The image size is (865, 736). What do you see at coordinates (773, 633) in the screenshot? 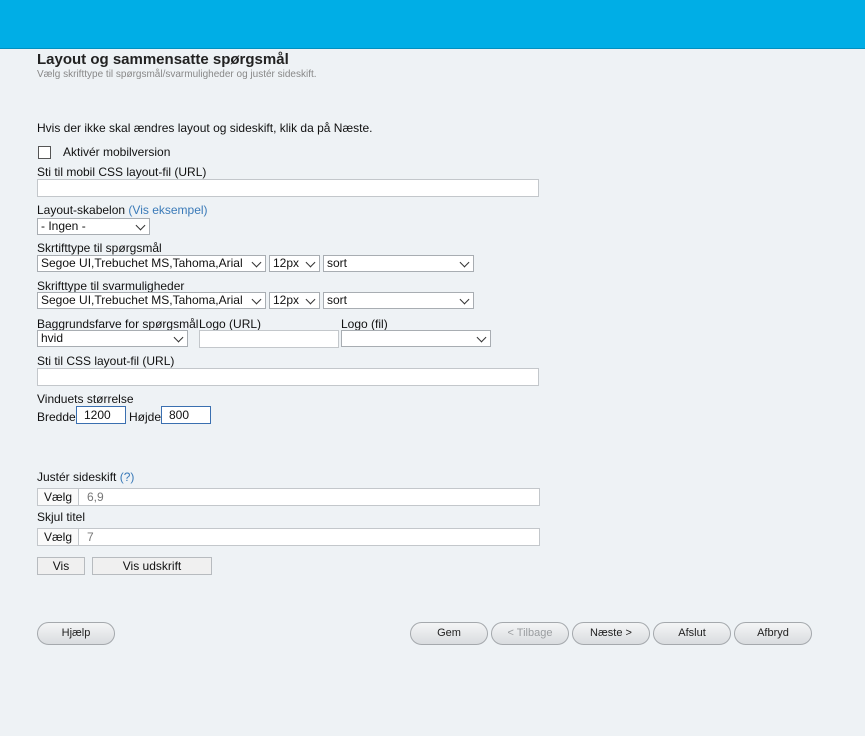
I see `cancel-button: Afbryd` at bounding box center [773, 633].